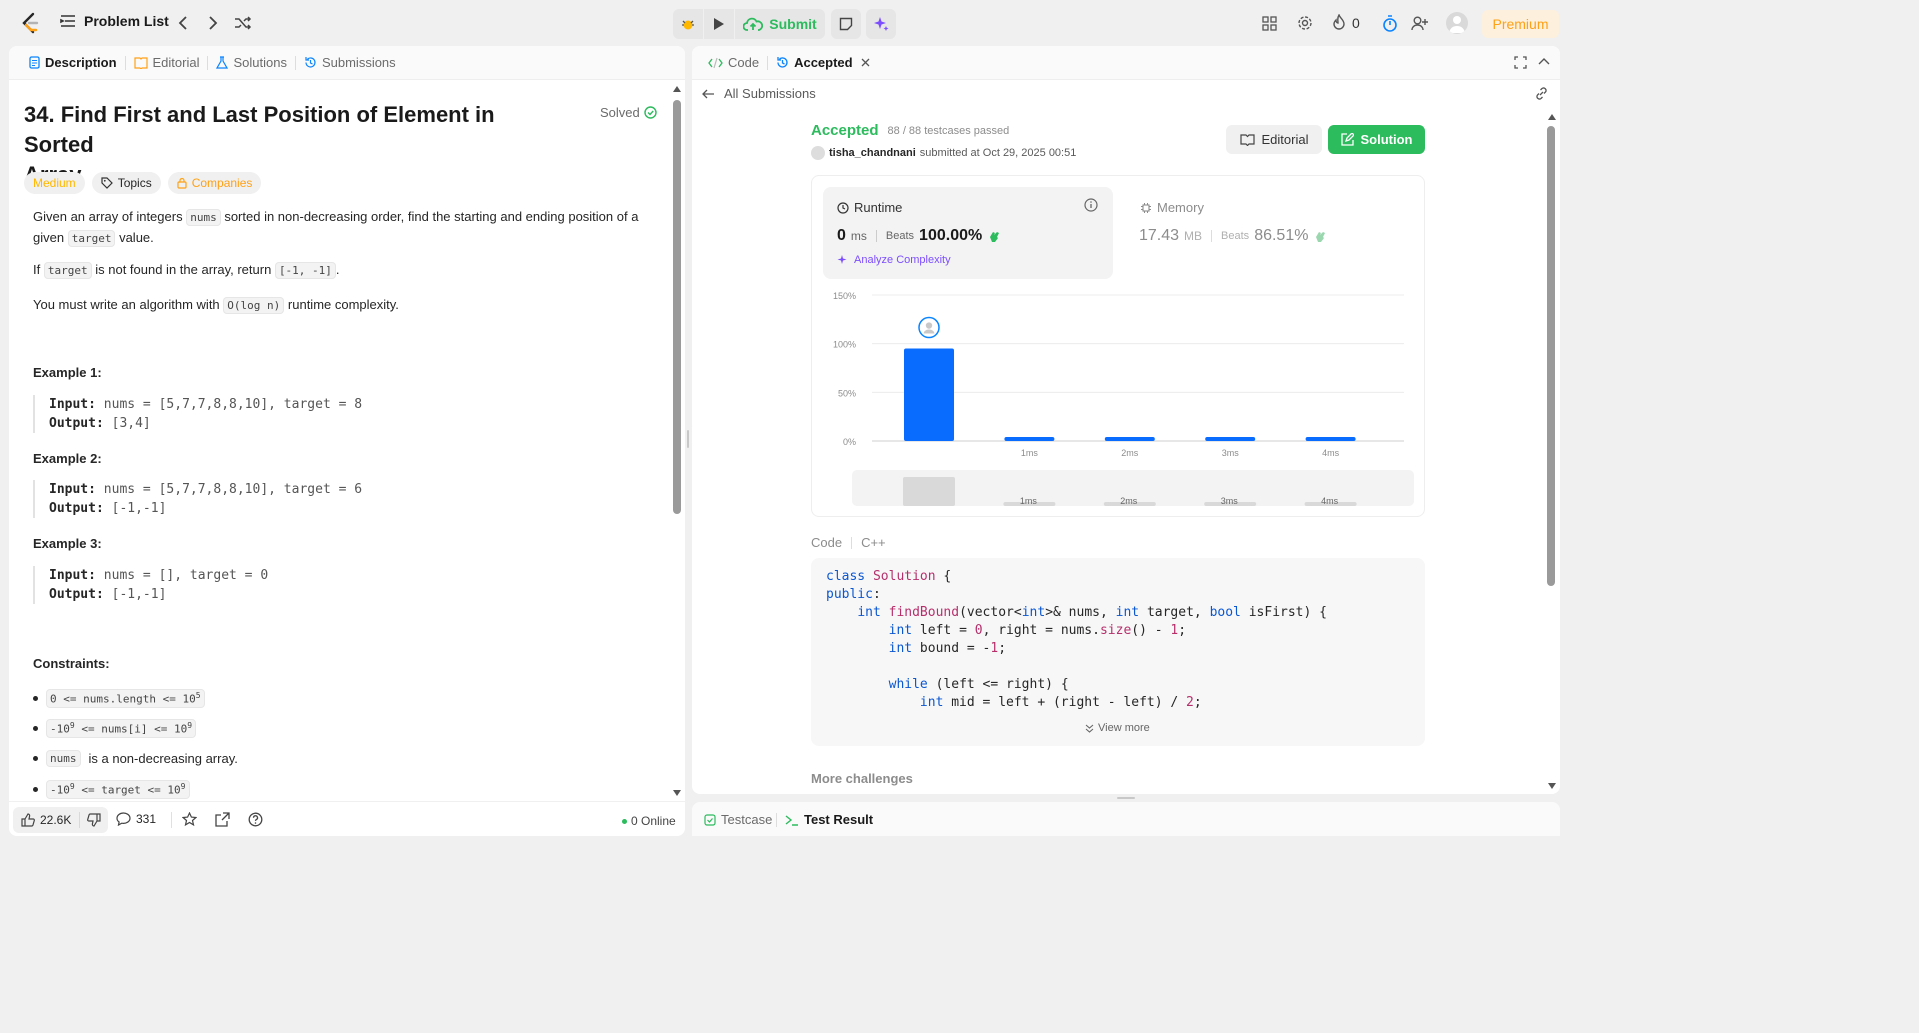 This screenshot has height=1033, width=1919. Describe the element at coordinates (1037, 630) in the screenshot. I see `code-line: int left = 0, right = nums.size() - 1;` at that location.